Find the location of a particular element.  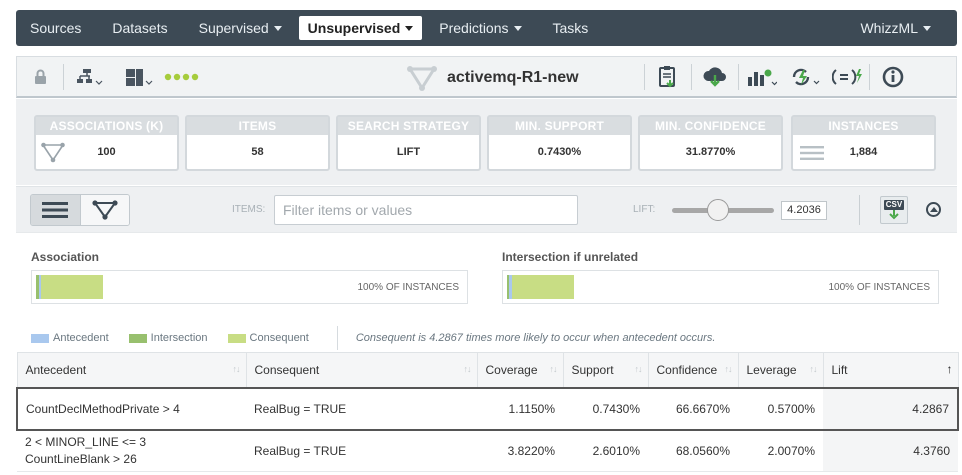

unrelated-bar: 100% OF INSTANCES is located at coordinates (720, 287).